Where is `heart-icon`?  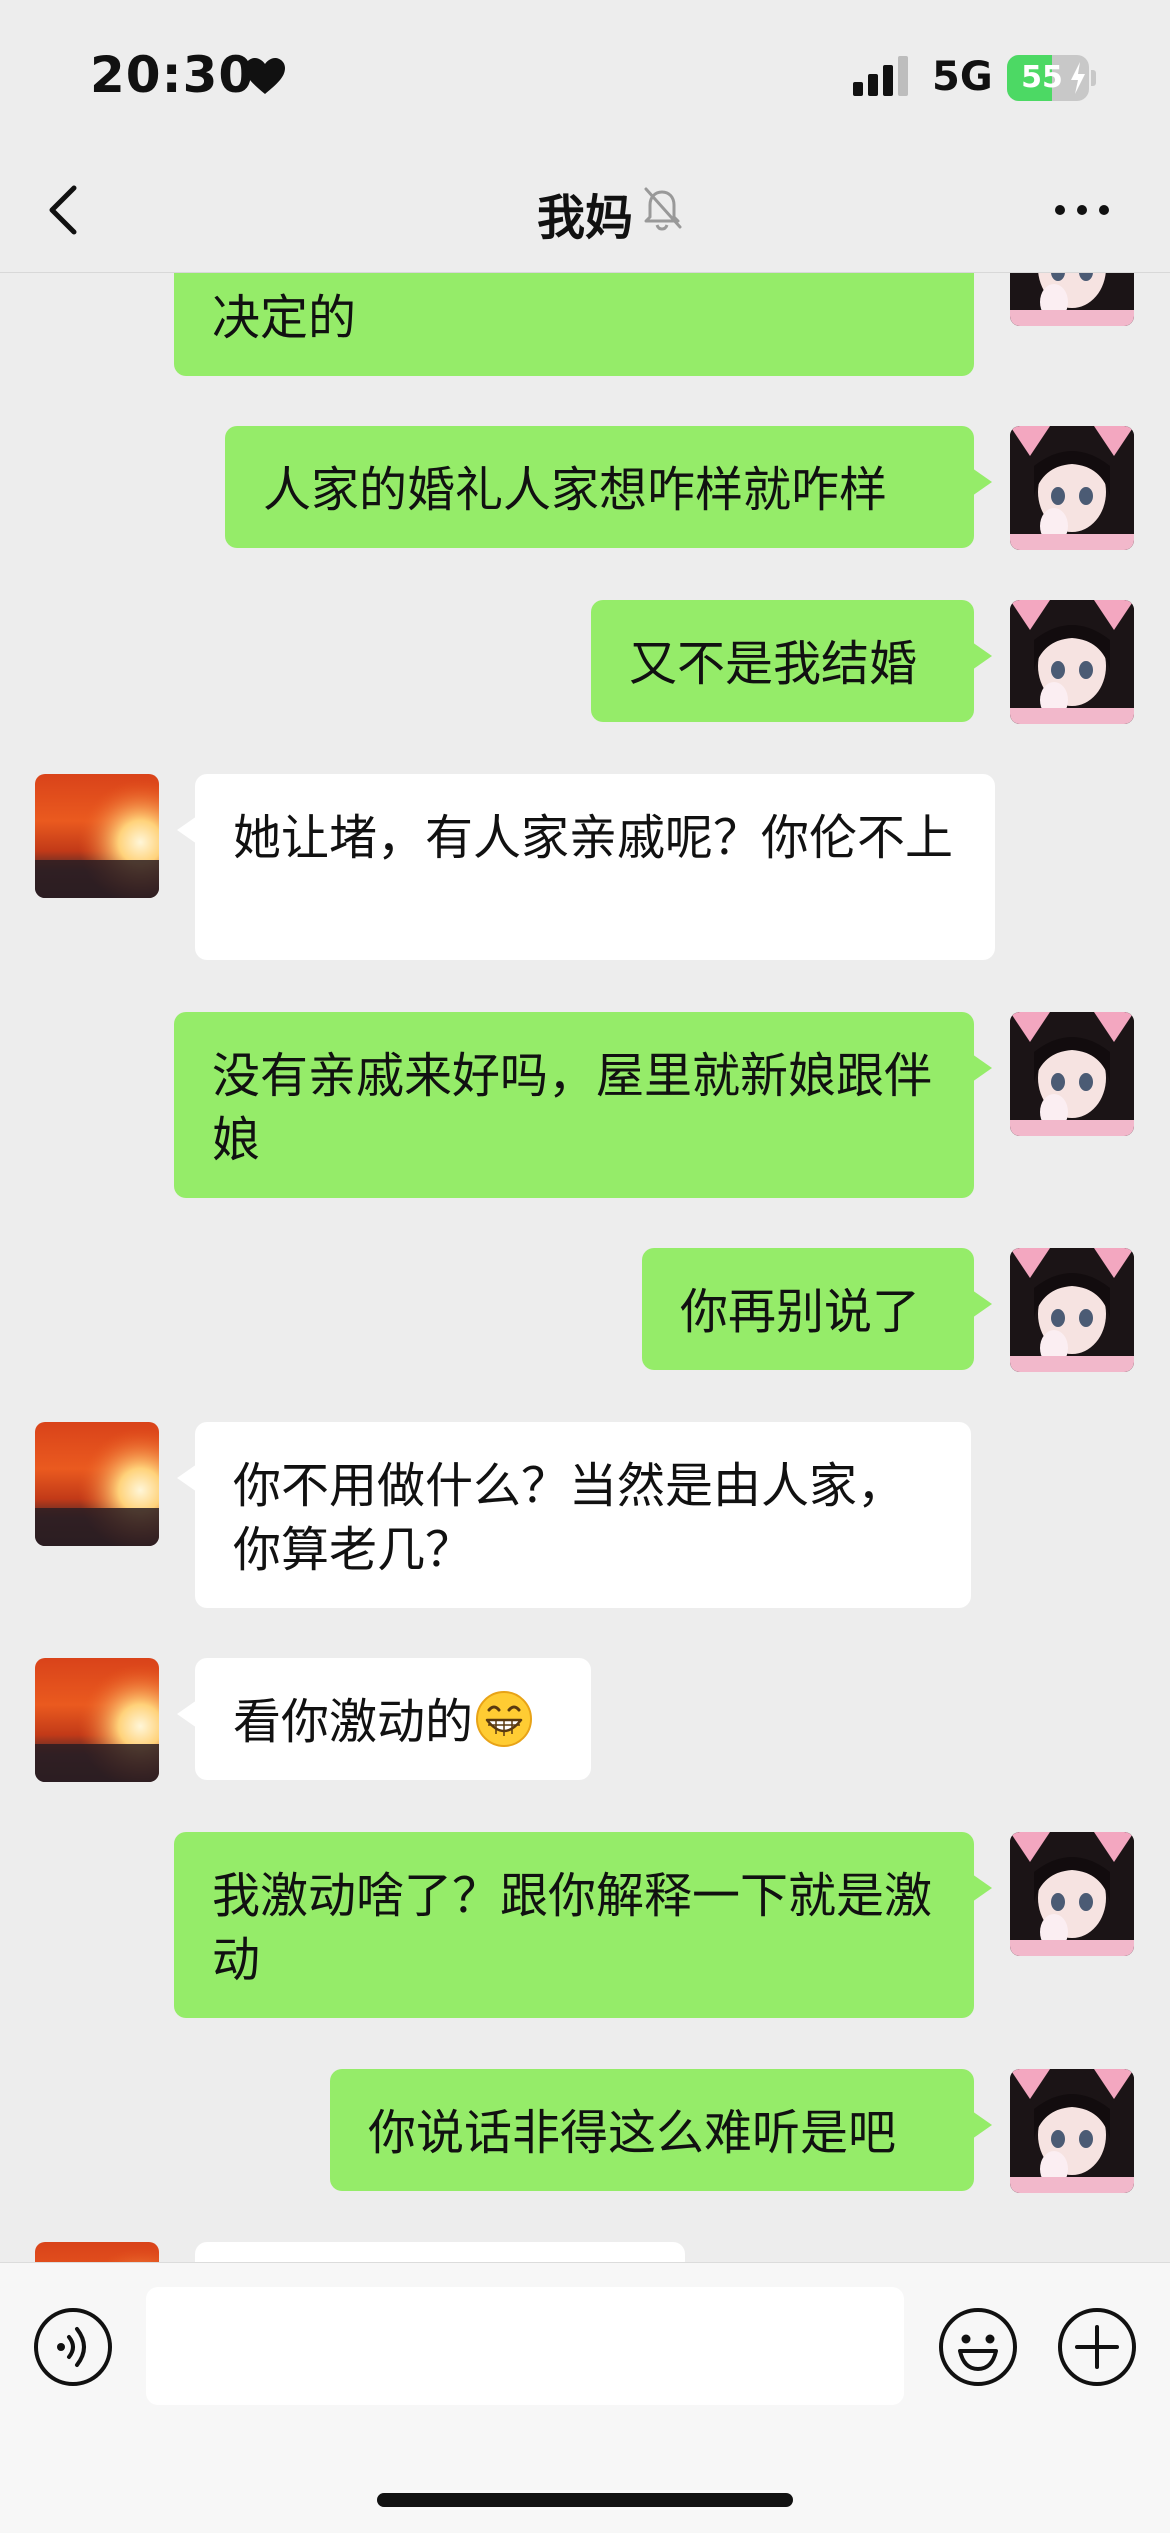 heart-icon is located at coordinates (265, 76).